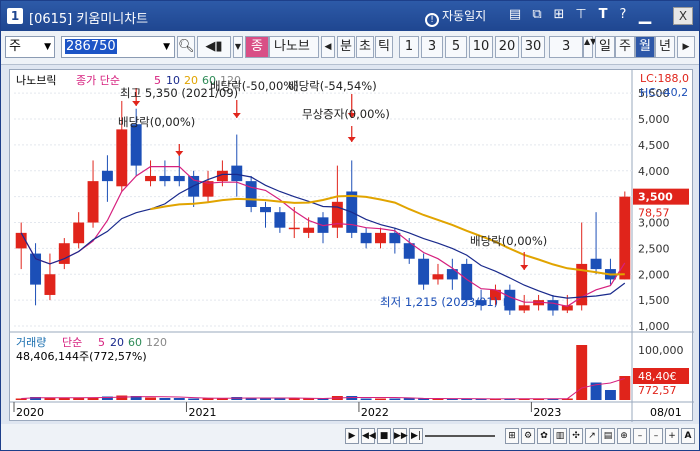 The height and width of the screenshot is (451, 700). What do you see at coordinates (537, 15) in the screenshot?
I see `copy-icon: ⧉` at bounding box center [537, 15].